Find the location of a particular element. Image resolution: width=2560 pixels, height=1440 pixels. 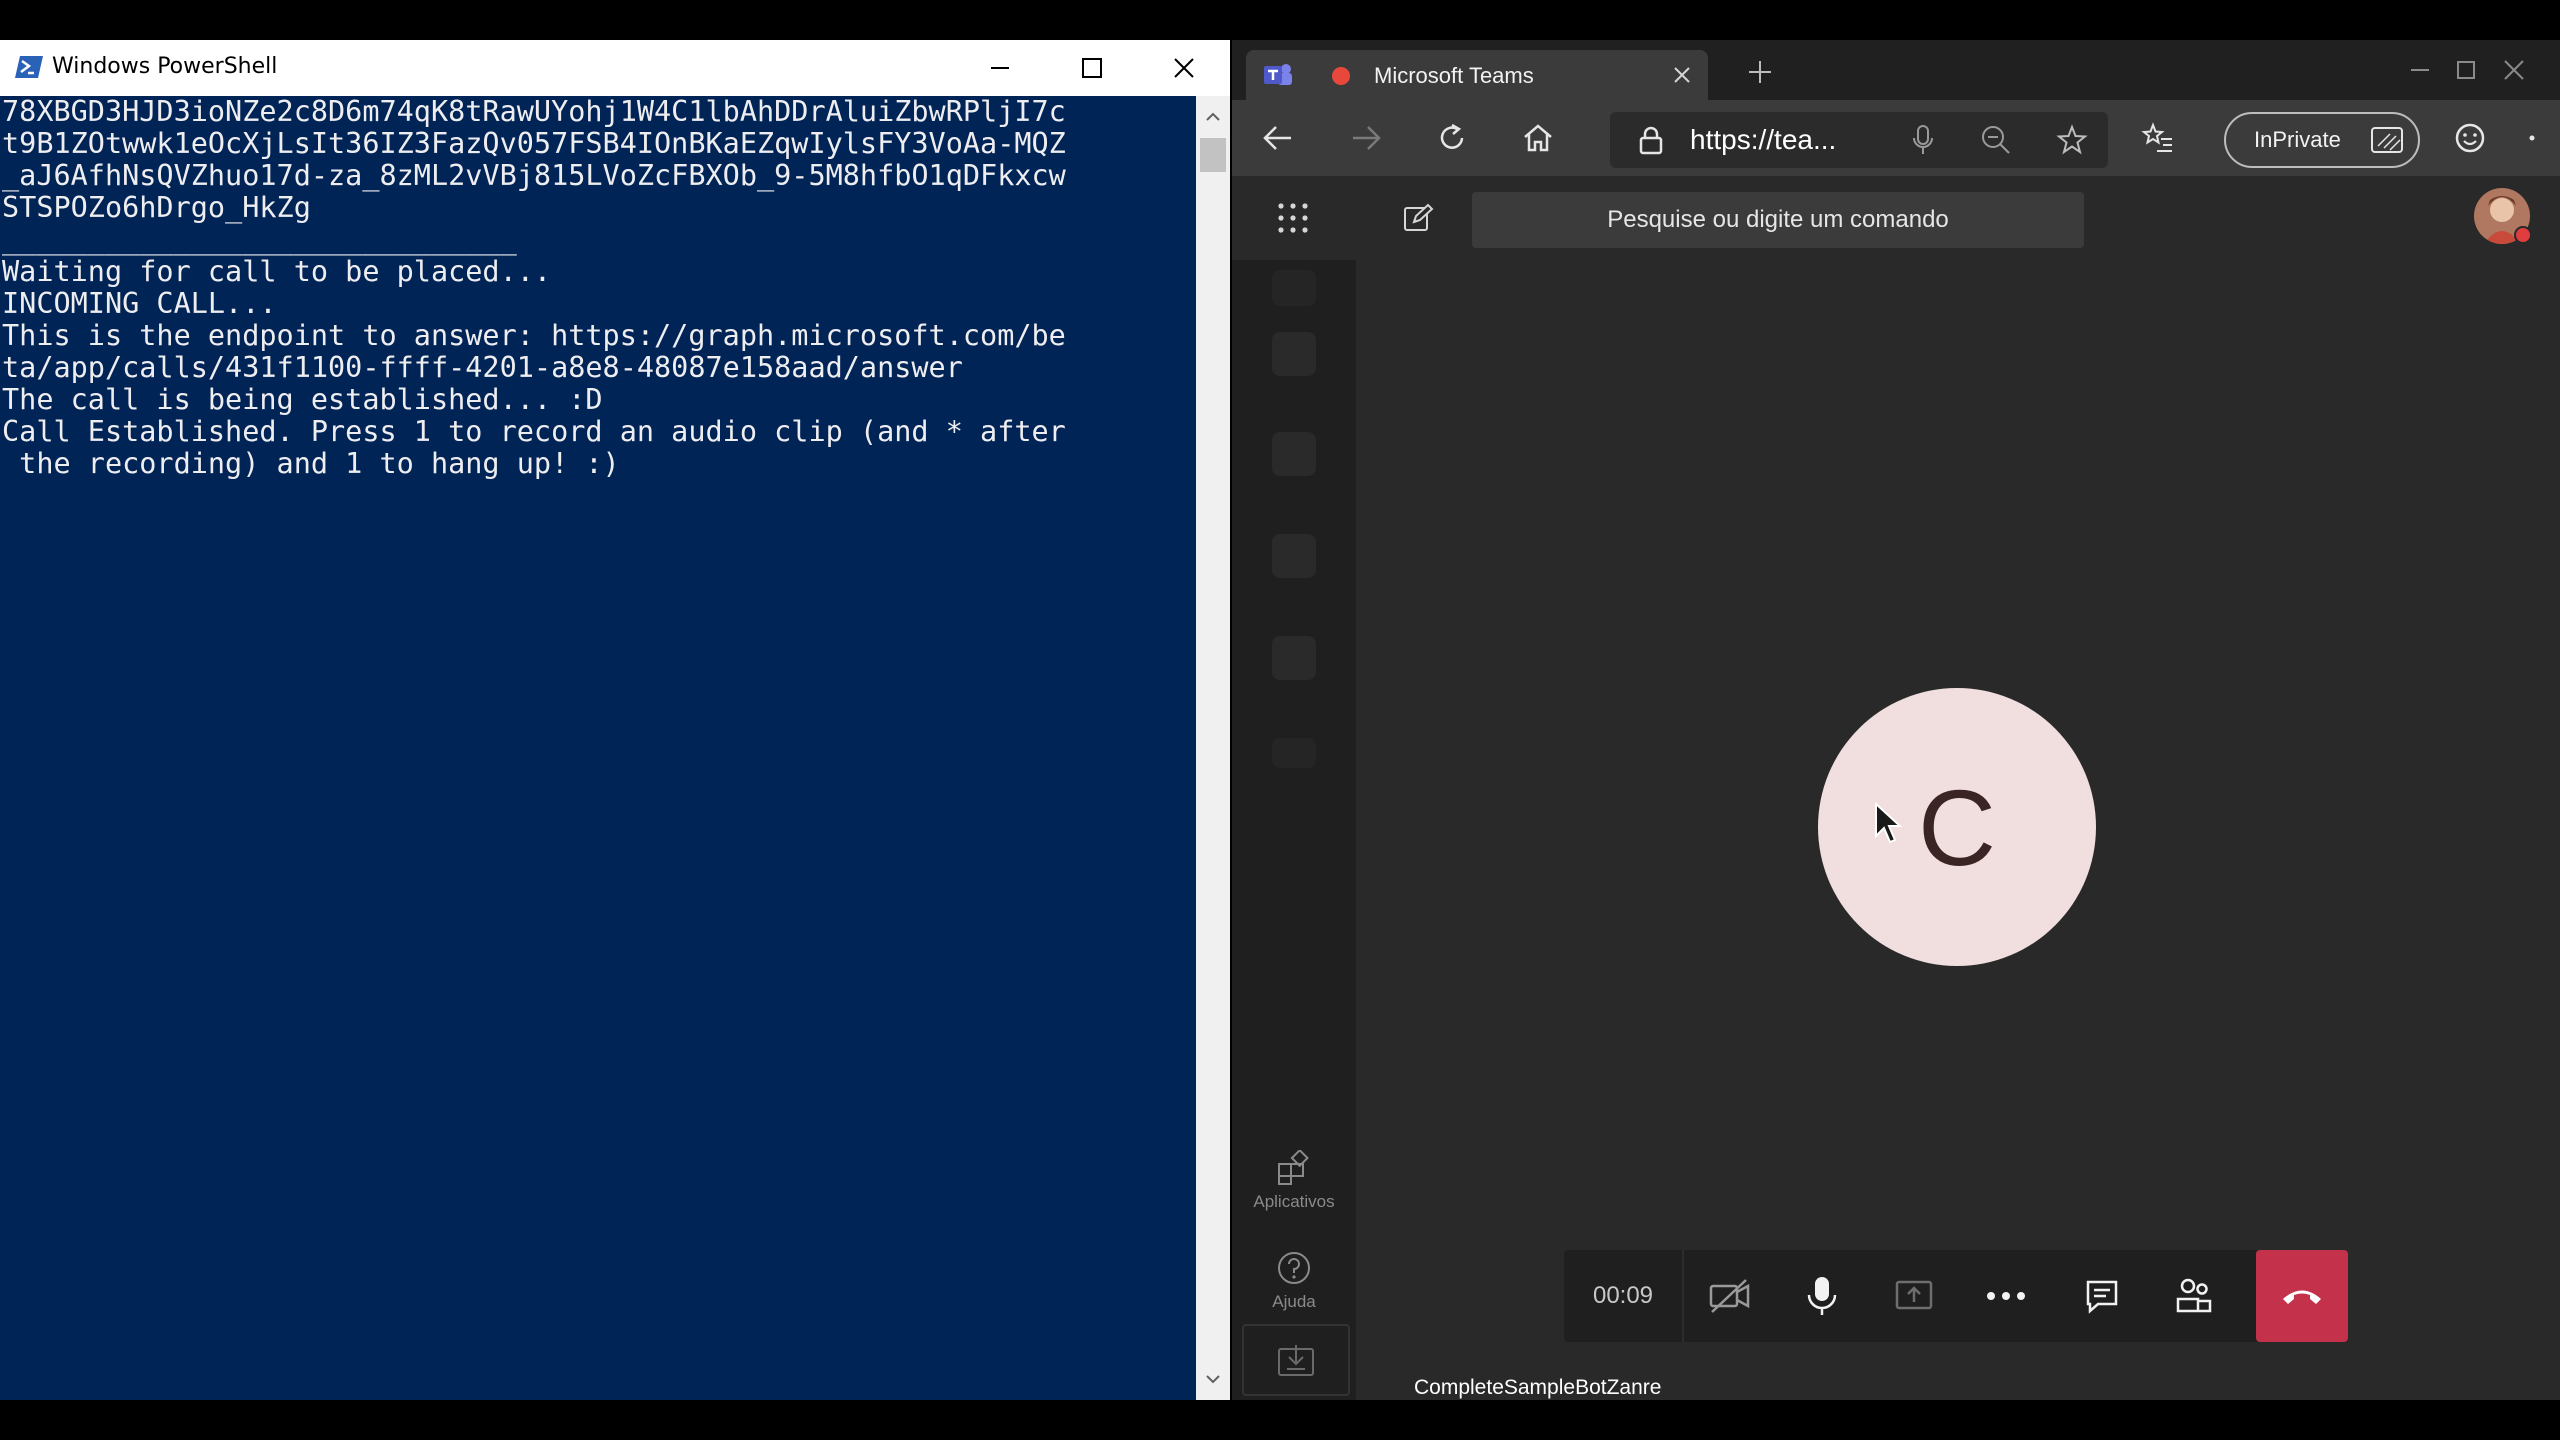

hang-up-button is located at coordinates (2302, 1296).